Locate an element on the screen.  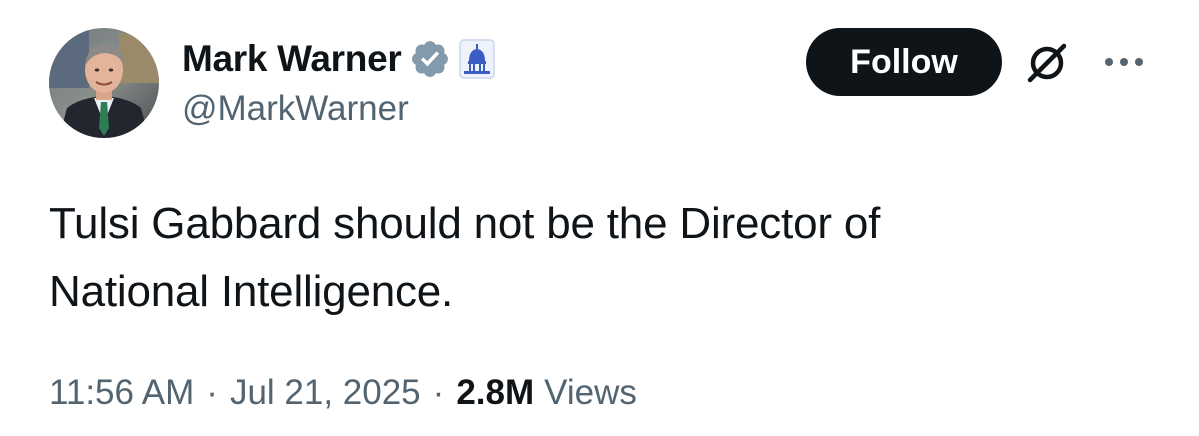
grok-icon is located at coordinates (1047, 63).